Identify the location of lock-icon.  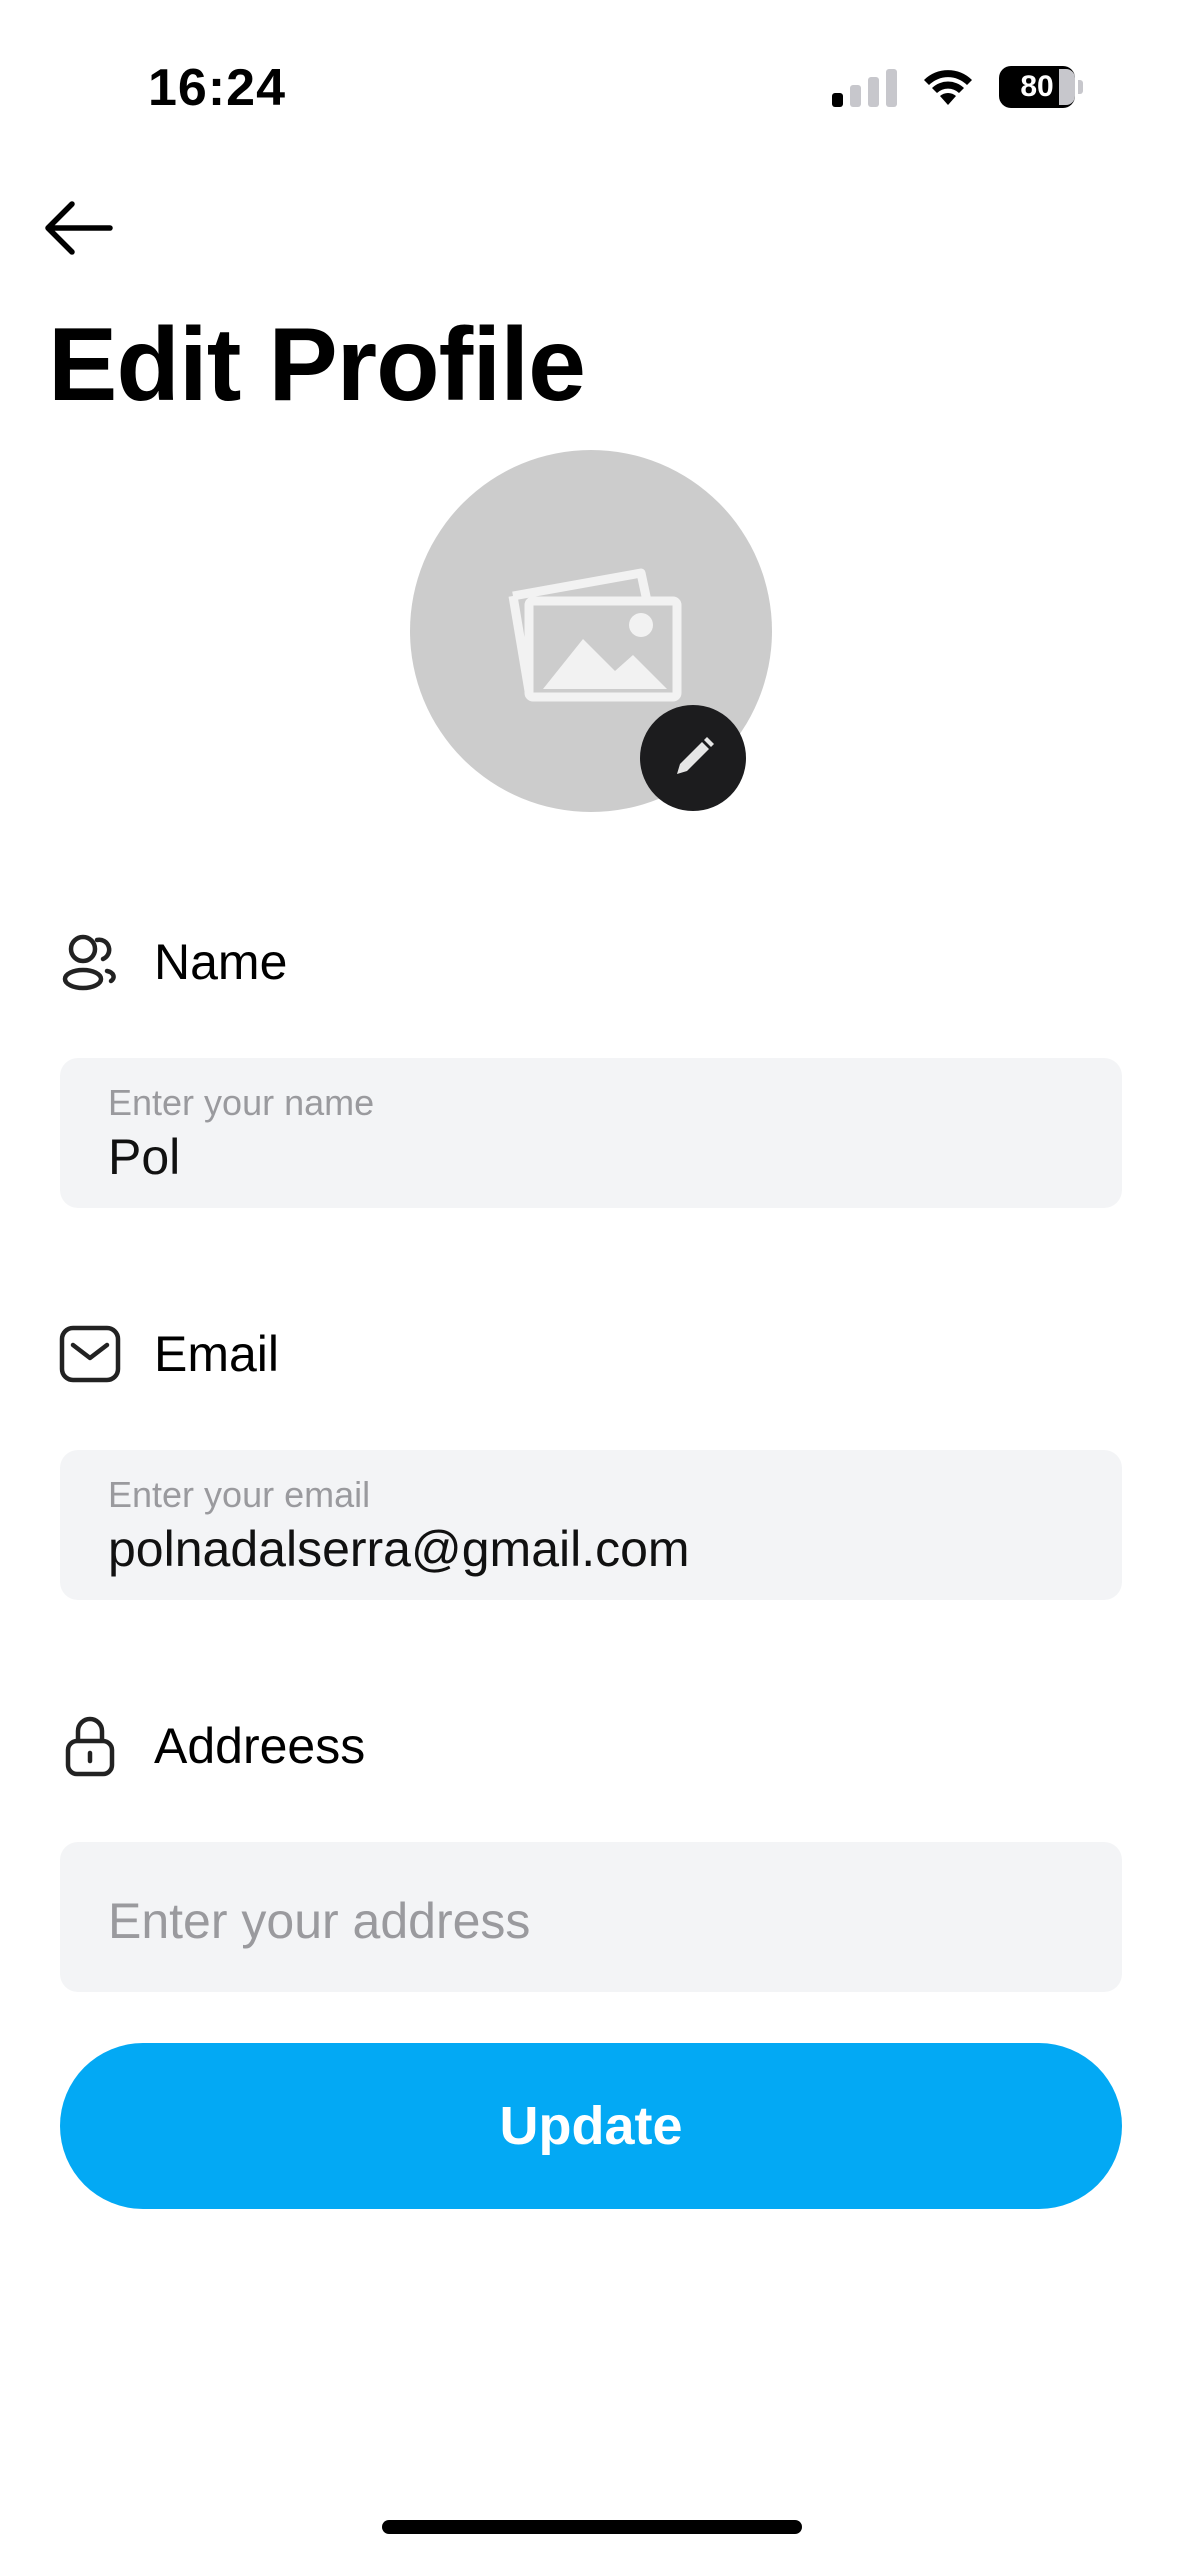
(90, 1746).